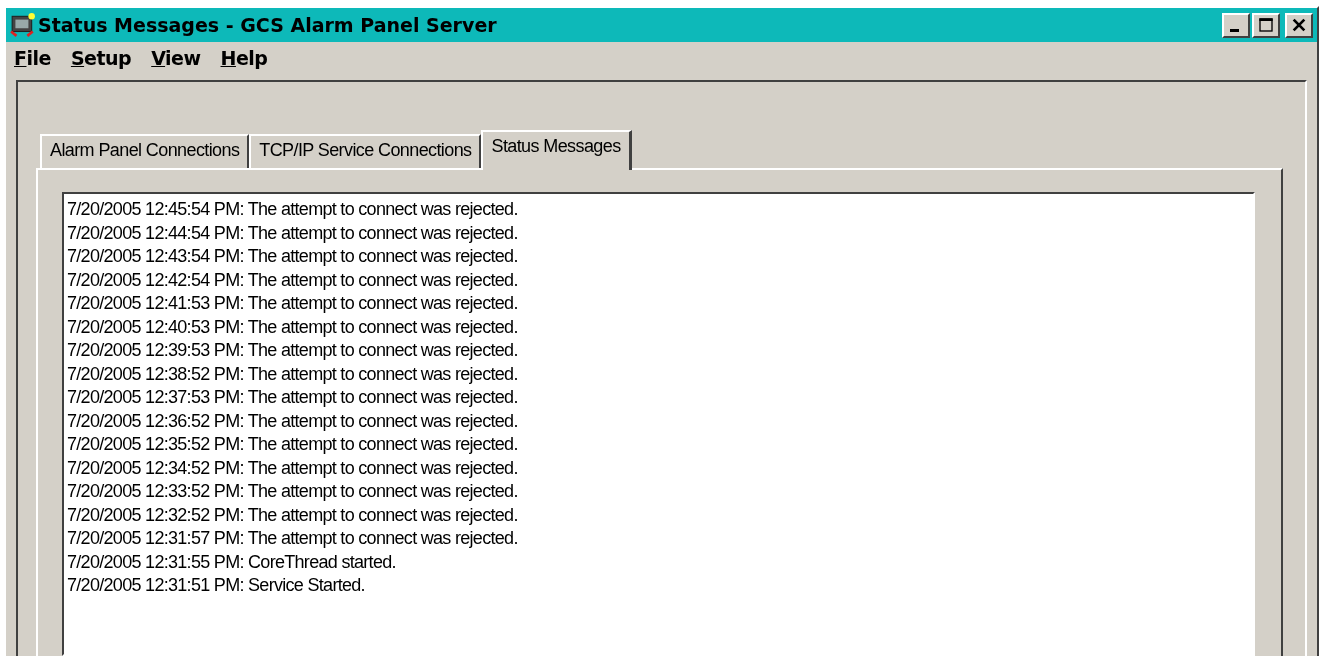 The width and height of the screenshot is (1323, 656). I want to click on maximize-button, so click(1266, 25).